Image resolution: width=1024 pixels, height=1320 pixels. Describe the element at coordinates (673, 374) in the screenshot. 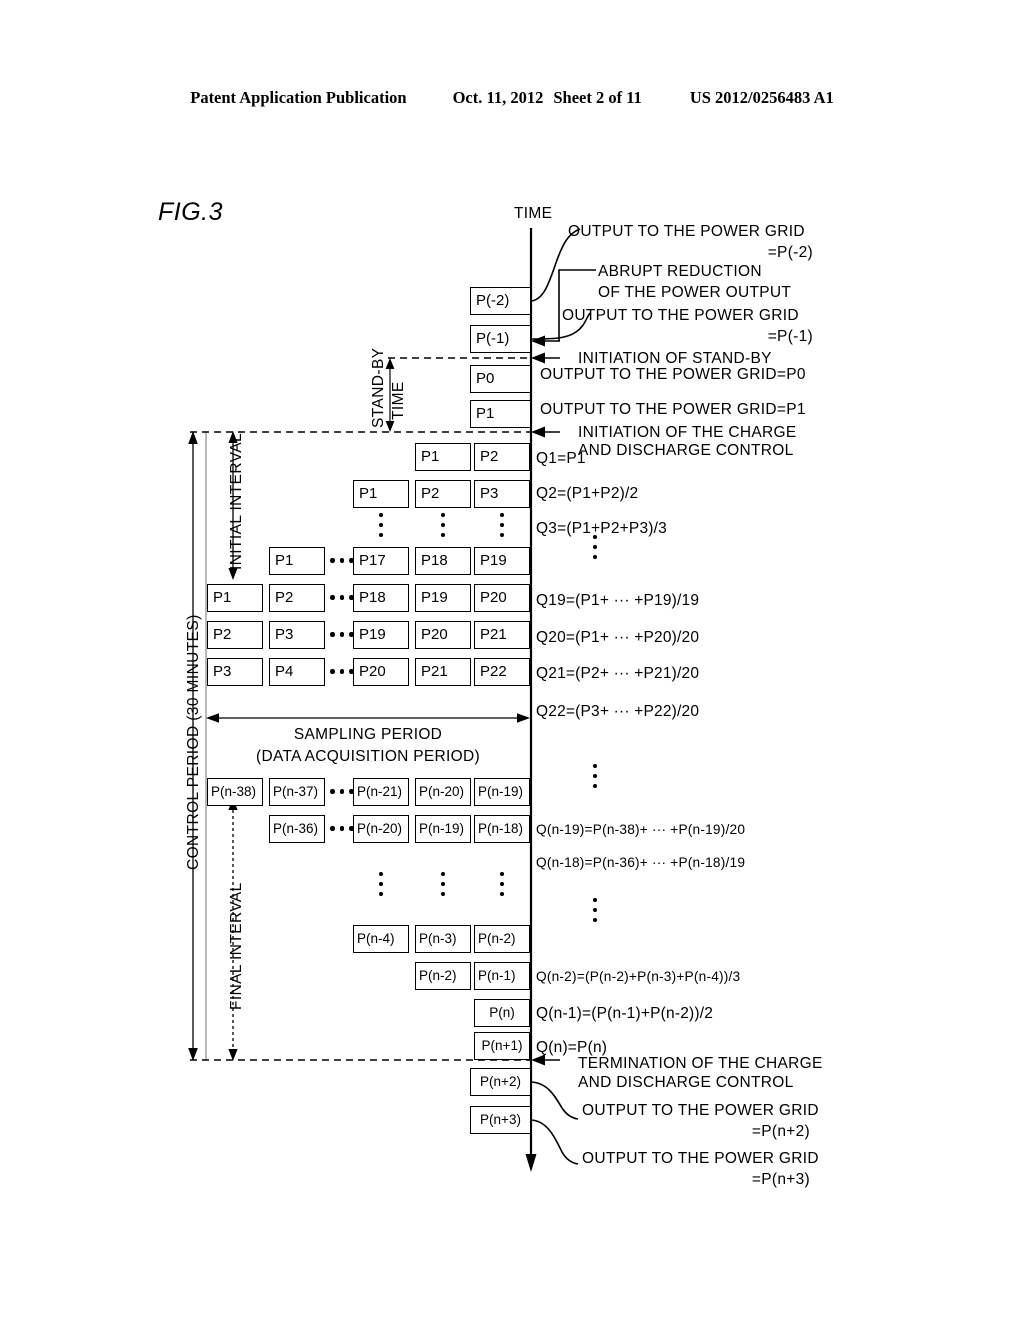

I see `callout-output-p0: OUTPUT TO THE POWER GRID=P0` at that location.